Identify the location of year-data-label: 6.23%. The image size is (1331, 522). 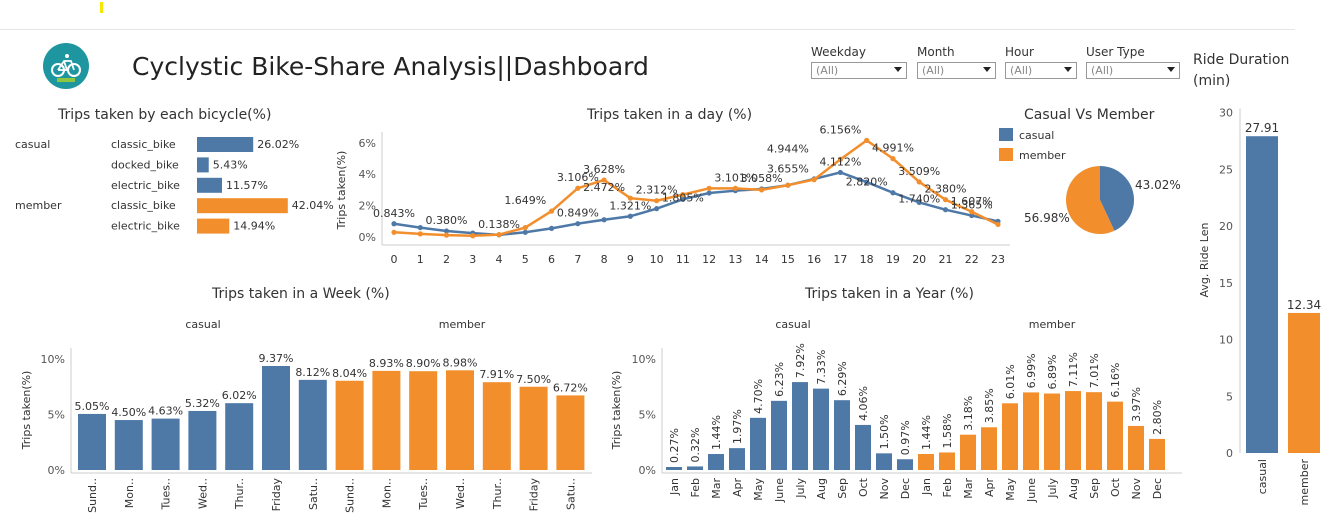
(779, 379).